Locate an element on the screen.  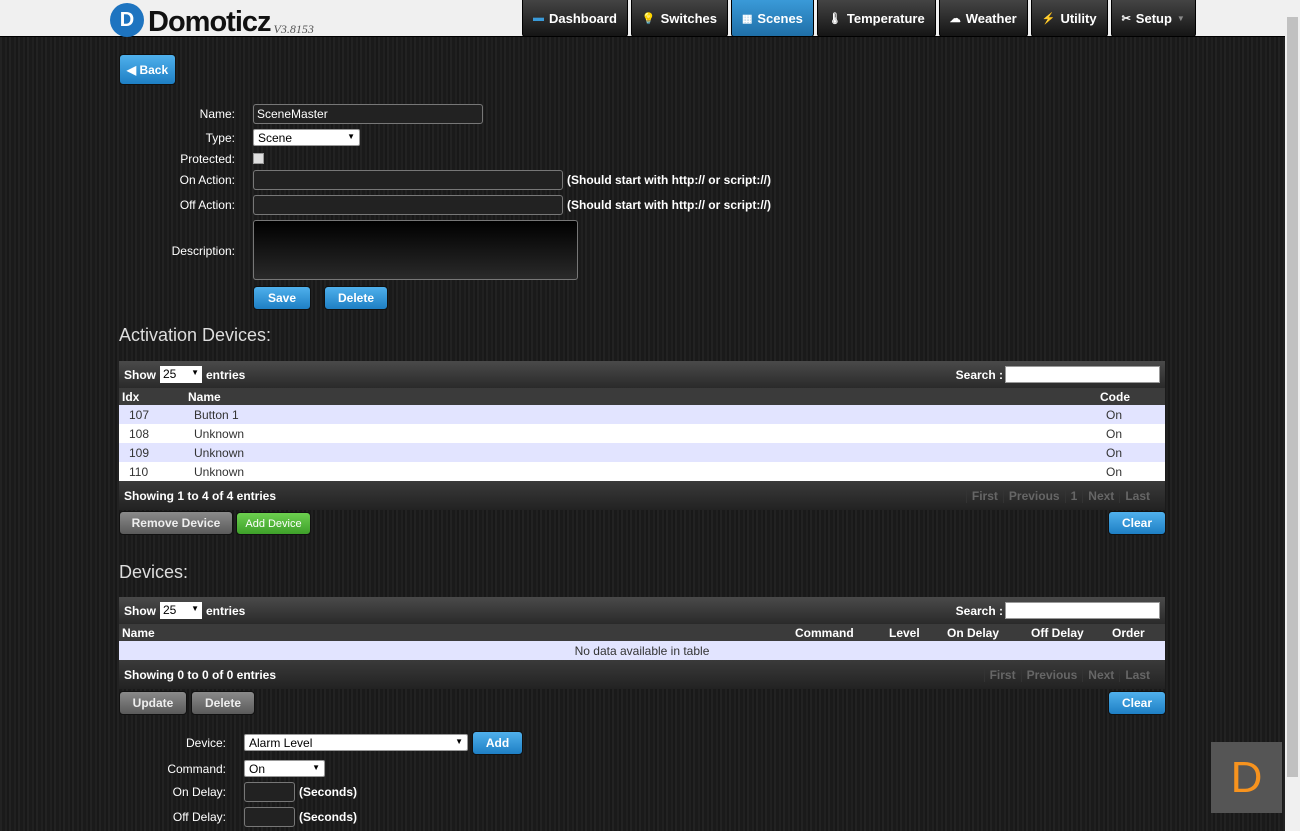
devices-title: Devices: is located at coordinates (154, 572).